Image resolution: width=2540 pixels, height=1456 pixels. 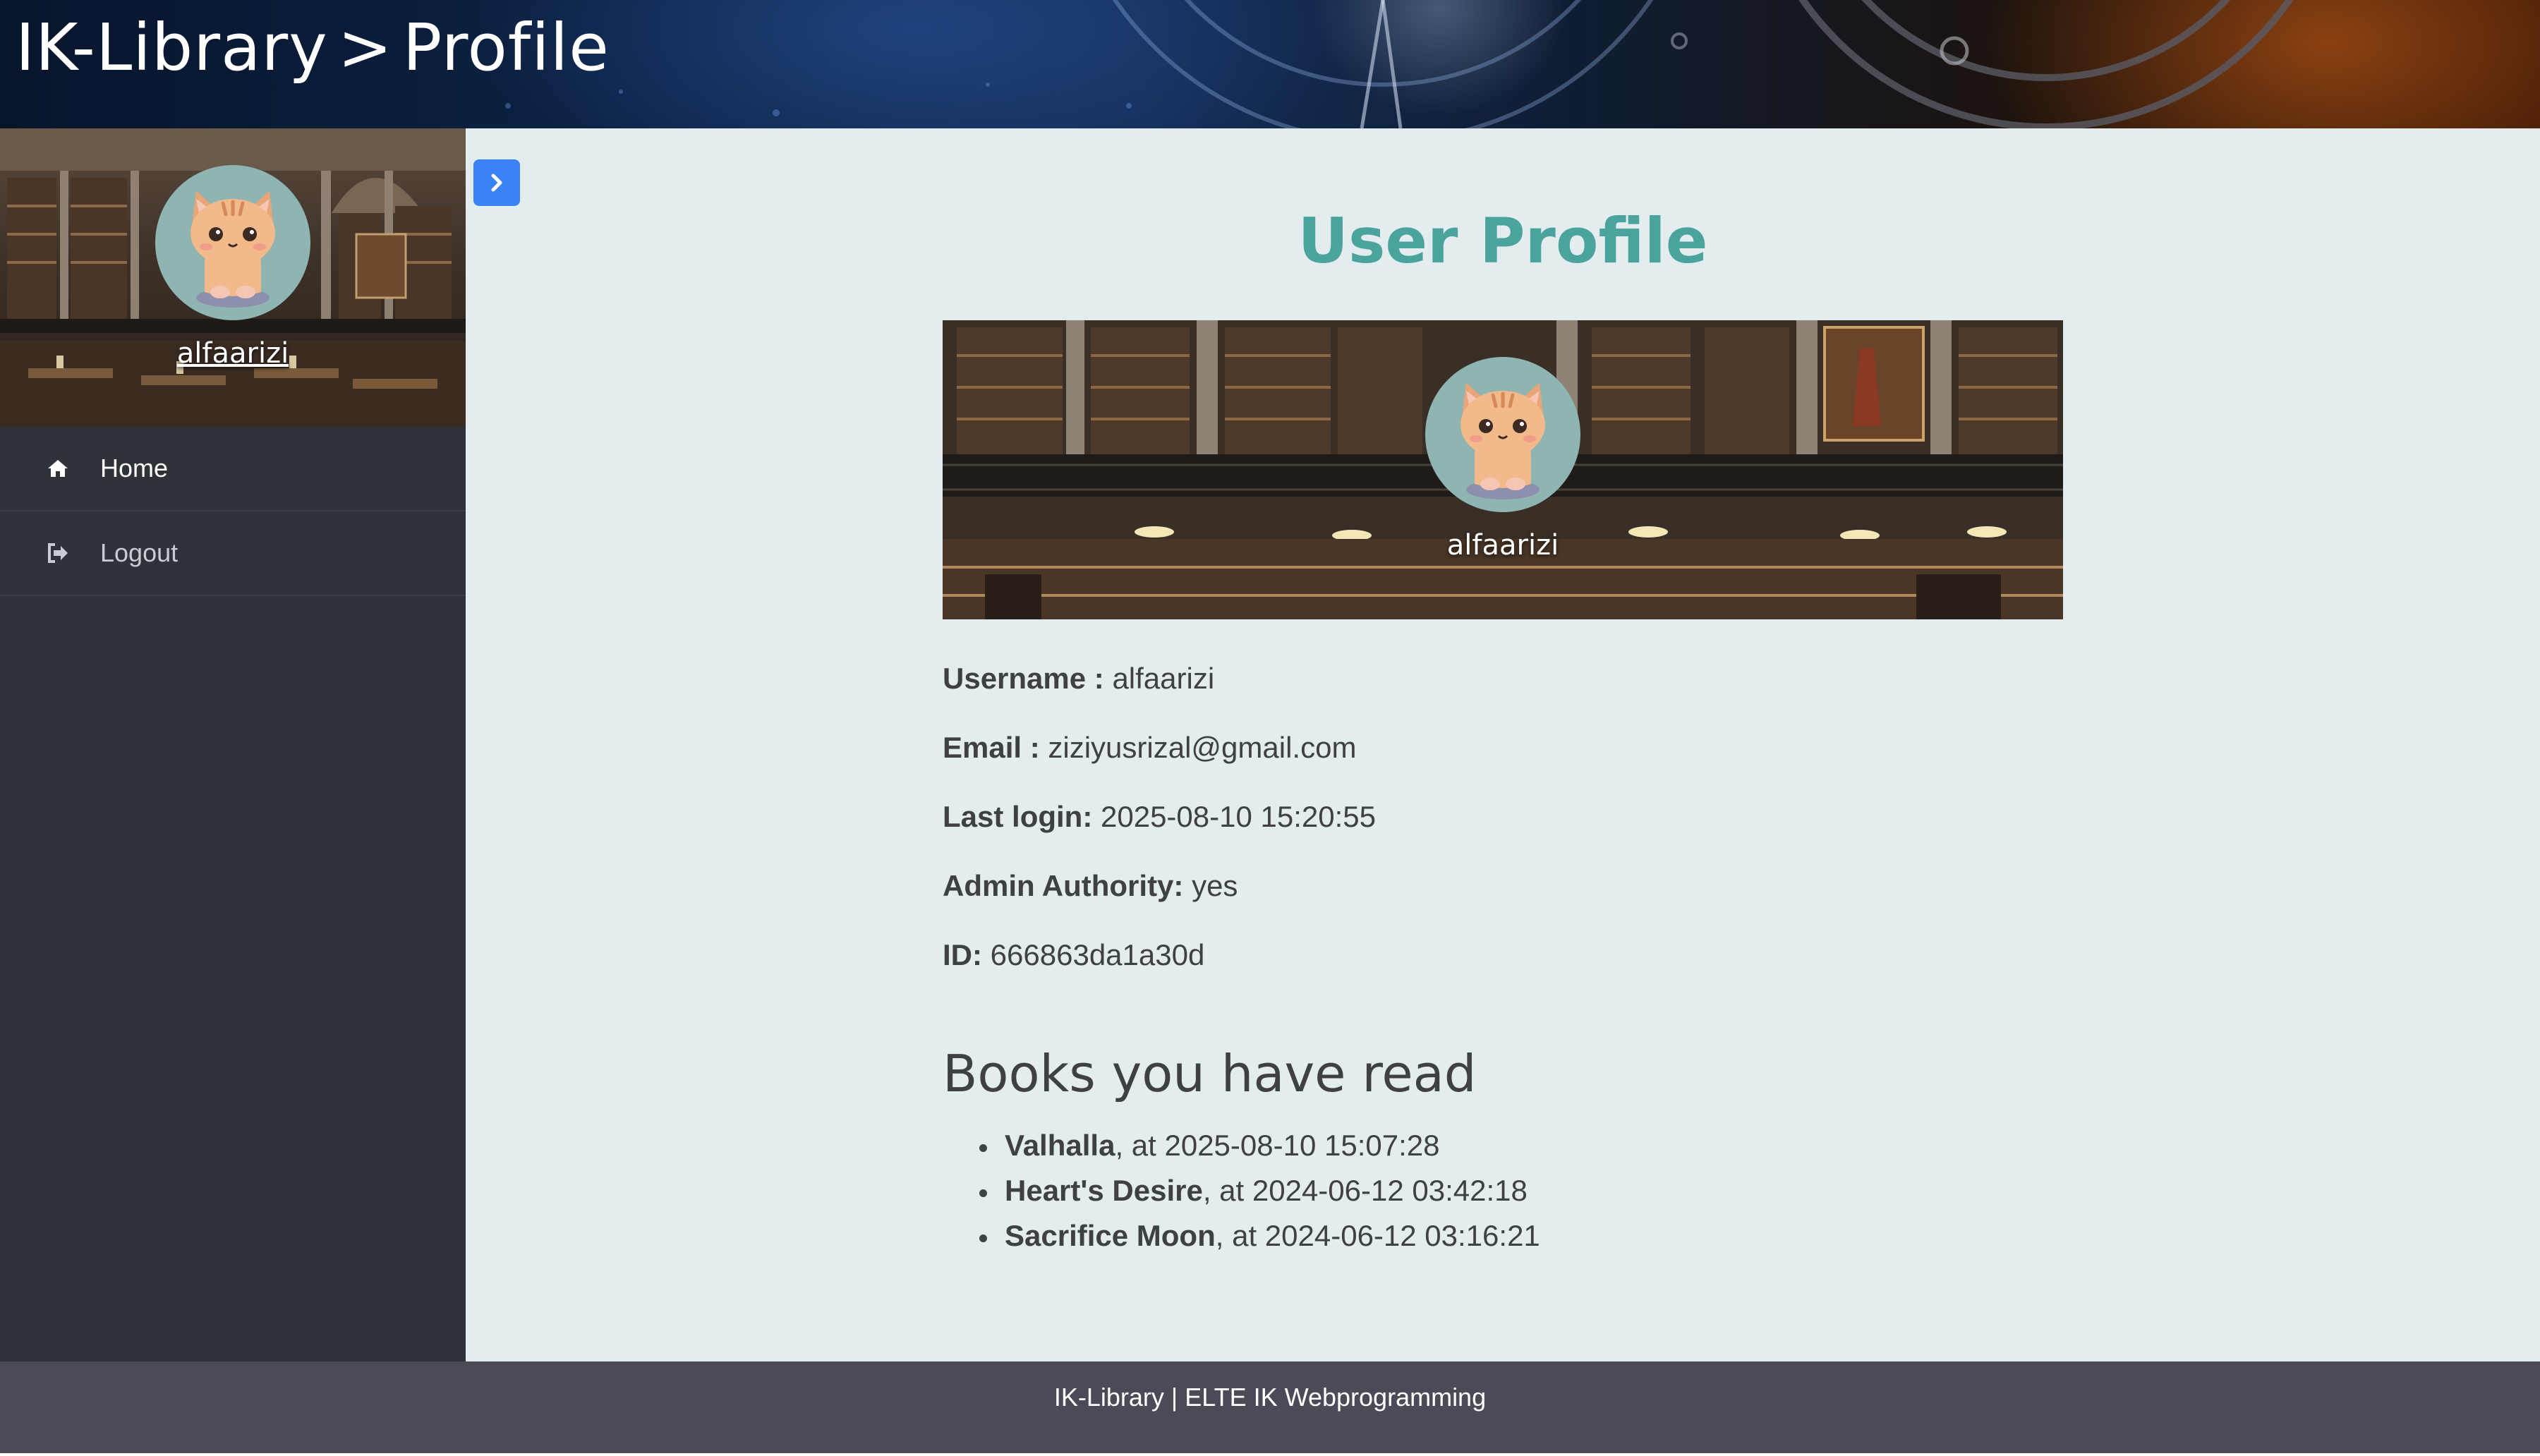 I want to click on book-title: Sacrifice Moon, so click(x=1110, y=1235).